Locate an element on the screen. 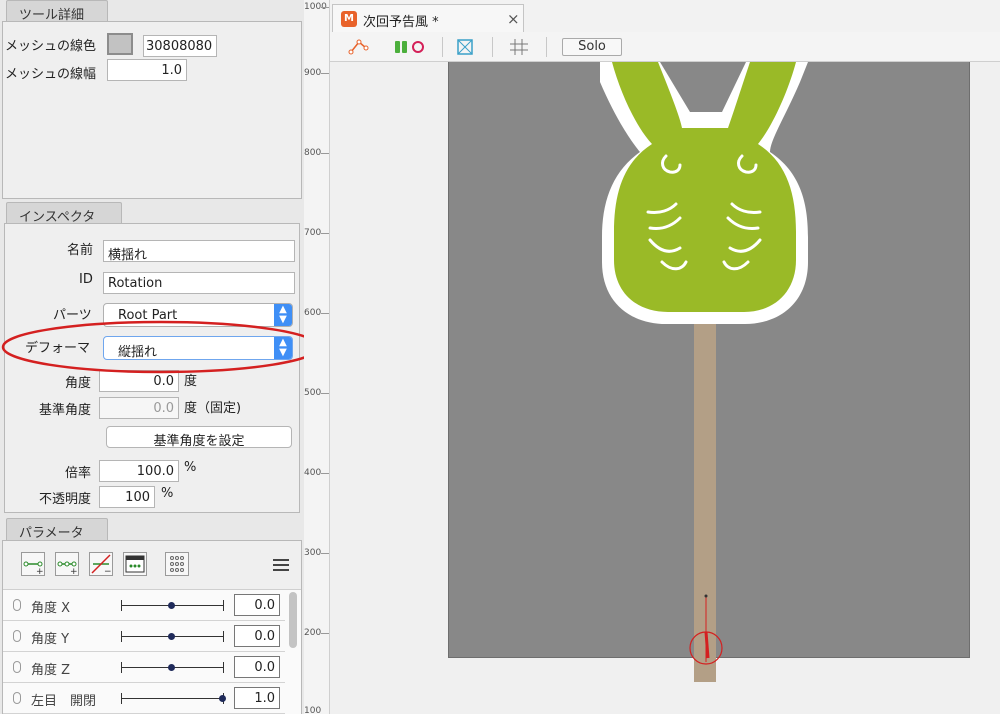 This screenshot has width=1000, height=714. mesh-color-swatch is located at coordinates (120, 44).